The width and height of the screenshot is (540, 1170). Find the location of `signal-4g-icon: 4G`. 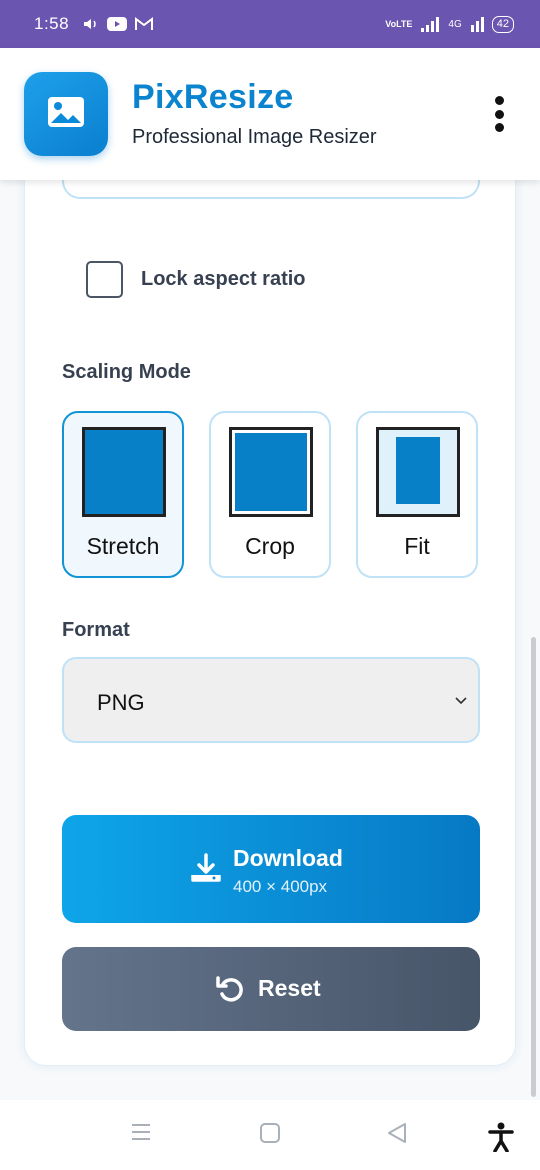

signal-4g-icon: 4G is located at coordinates (455, 24).